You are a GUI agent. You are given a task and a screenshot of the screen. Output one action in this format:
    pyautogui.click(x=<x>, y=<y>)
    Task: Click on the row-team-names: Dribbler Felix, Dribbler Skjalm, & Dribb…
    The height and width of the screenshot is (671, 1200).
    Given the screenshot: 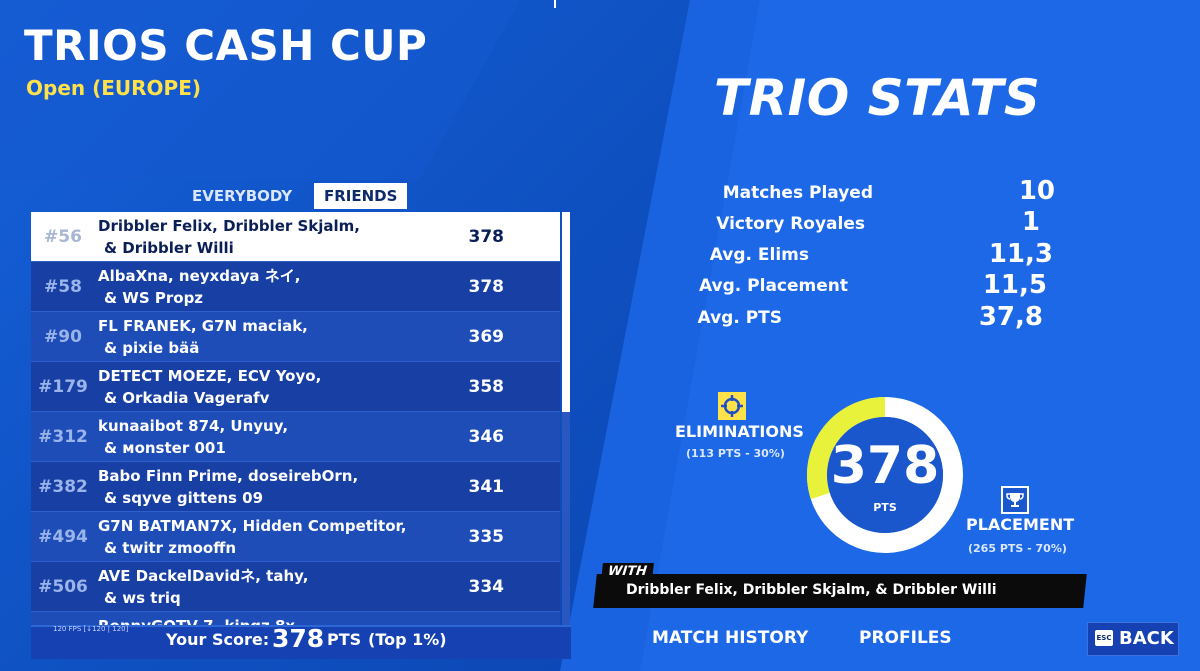 What is the action you would take?
    pyautogui.click(x=278, y=237)
    